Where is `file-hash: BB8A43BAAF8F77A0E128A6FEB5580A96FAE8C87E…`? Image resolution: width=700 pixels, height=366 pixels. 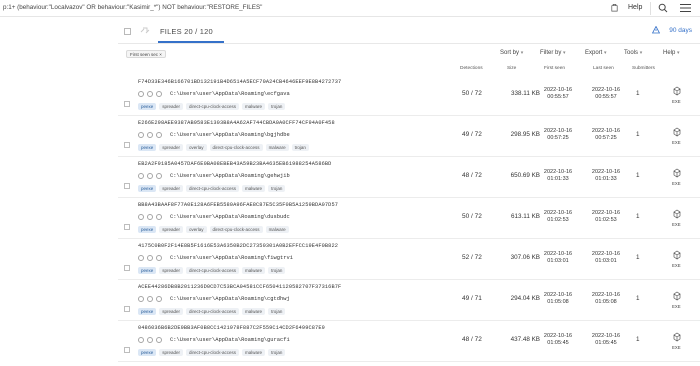
file-hash: BB8A43BAAF8F77A0E128A6FEB5580A96FAE8C87E… is located at coordinates (238, 205).